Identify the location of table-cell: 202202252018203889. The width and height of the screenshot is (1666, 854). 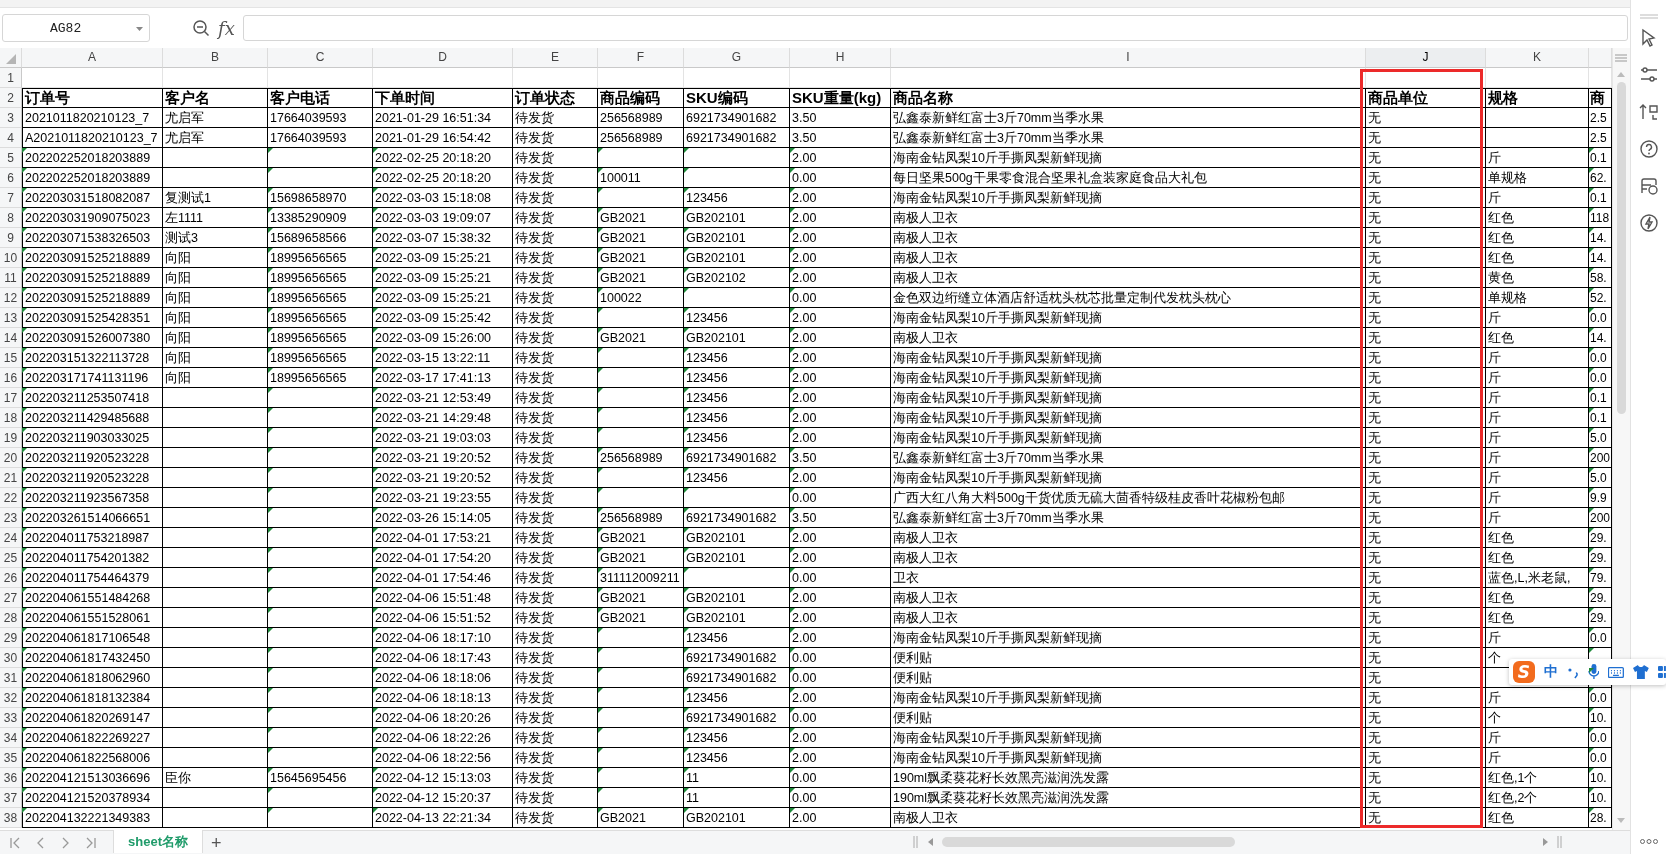
(92, 178).